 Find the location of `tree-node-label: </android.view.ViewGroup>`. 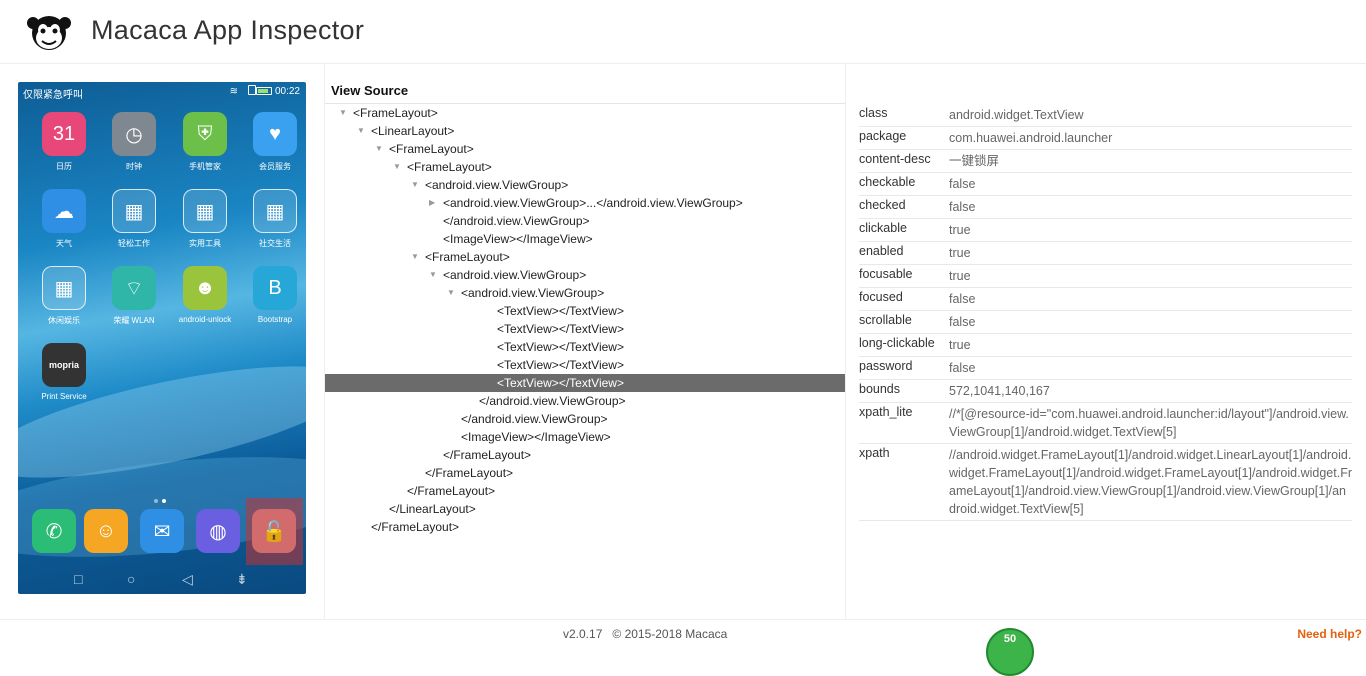

tree-node-label: </android.view.ViewGroup> is located at coordinates (534, 419).